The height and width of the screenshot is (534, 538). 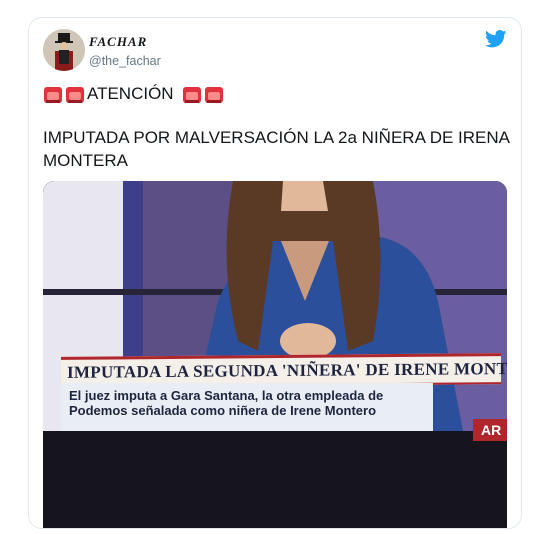 What do you see at coordinates (130, 93) in the screenshot?
I see `tweet-text-attention: ATENCIÓN` at bounding box center [130, 93].